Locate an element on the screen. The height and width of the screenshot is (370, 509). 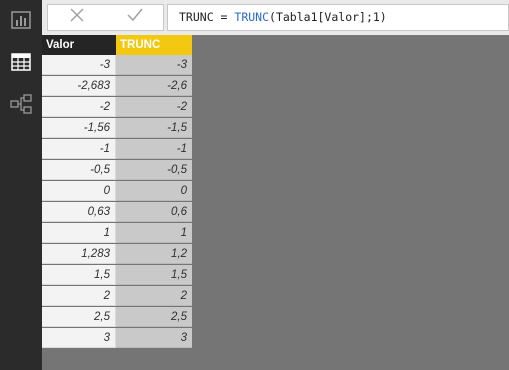
formula-equals: = is located at coordinates (224, 17).